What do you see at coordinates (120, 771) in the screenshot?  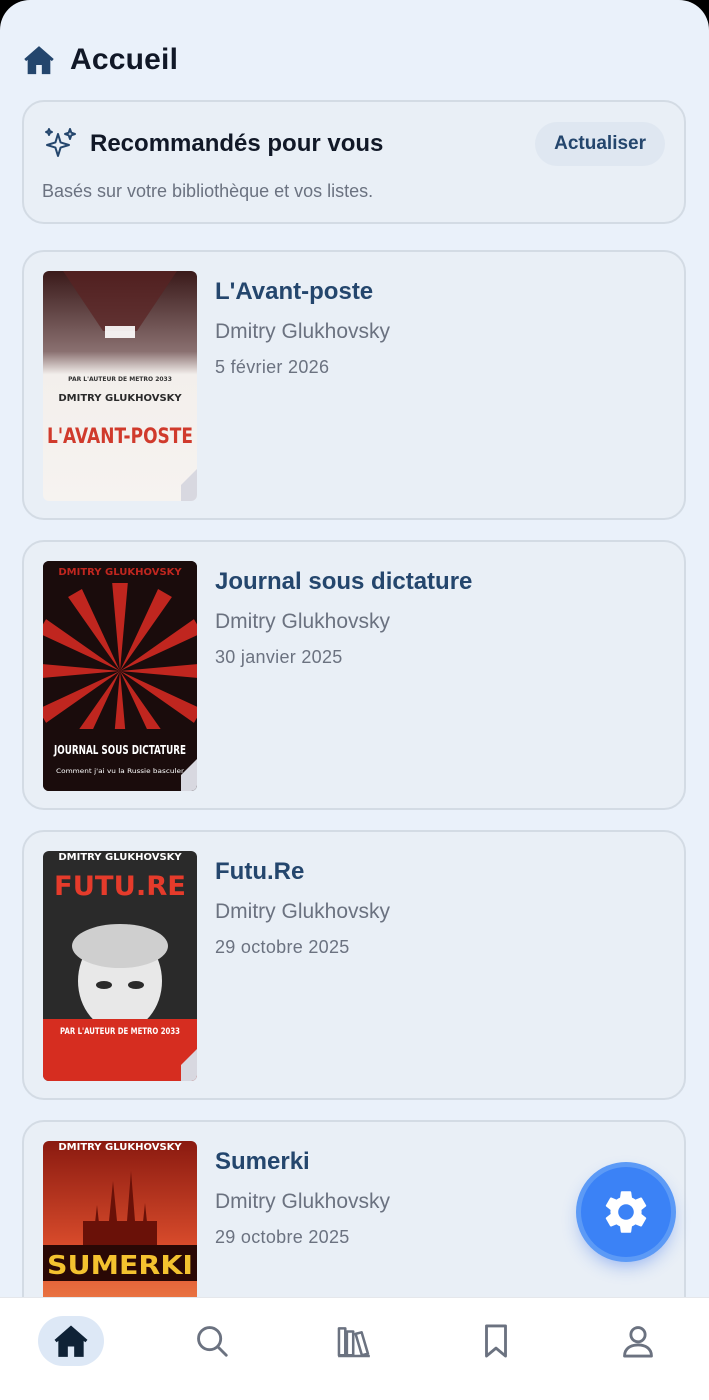 I see `cover-tagline: Comment j'ai vu la Russie basculer` at bounding box center [120, 771].